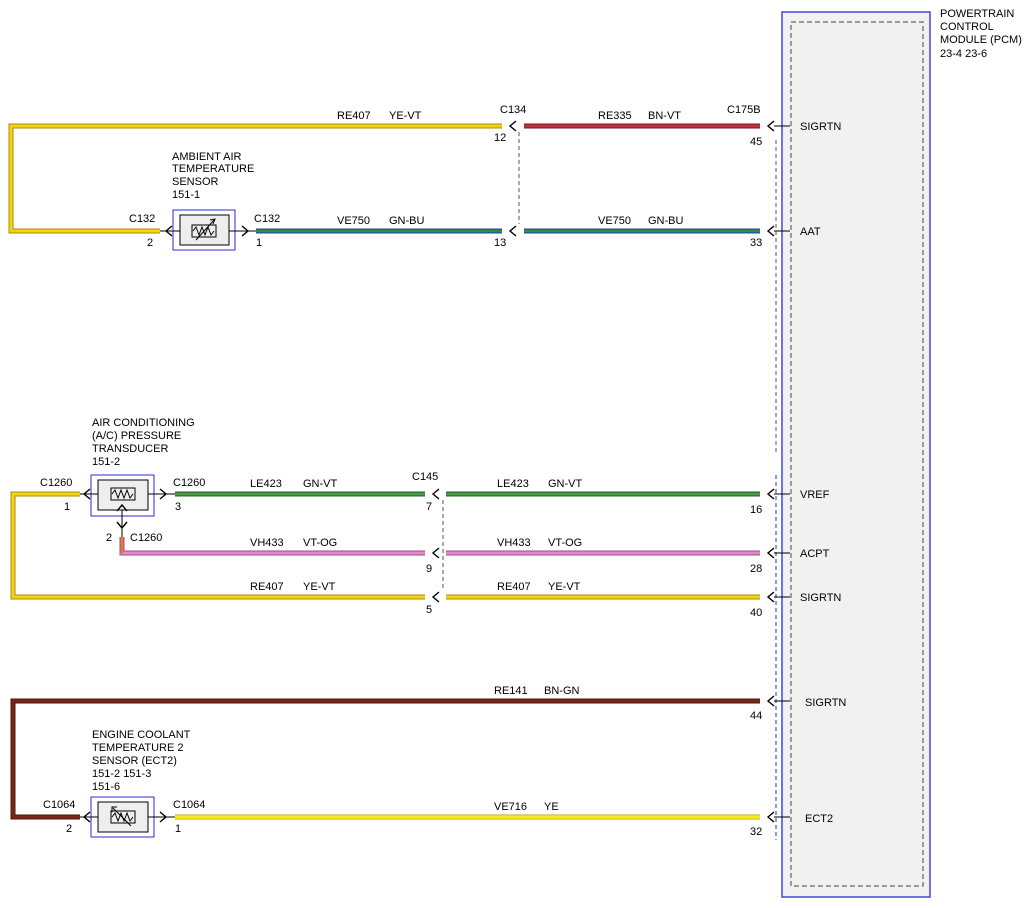  Describe the element at coordinates (405, 116) in the screenshot. I see `circuit-re407-color: YE-VT` at that location.